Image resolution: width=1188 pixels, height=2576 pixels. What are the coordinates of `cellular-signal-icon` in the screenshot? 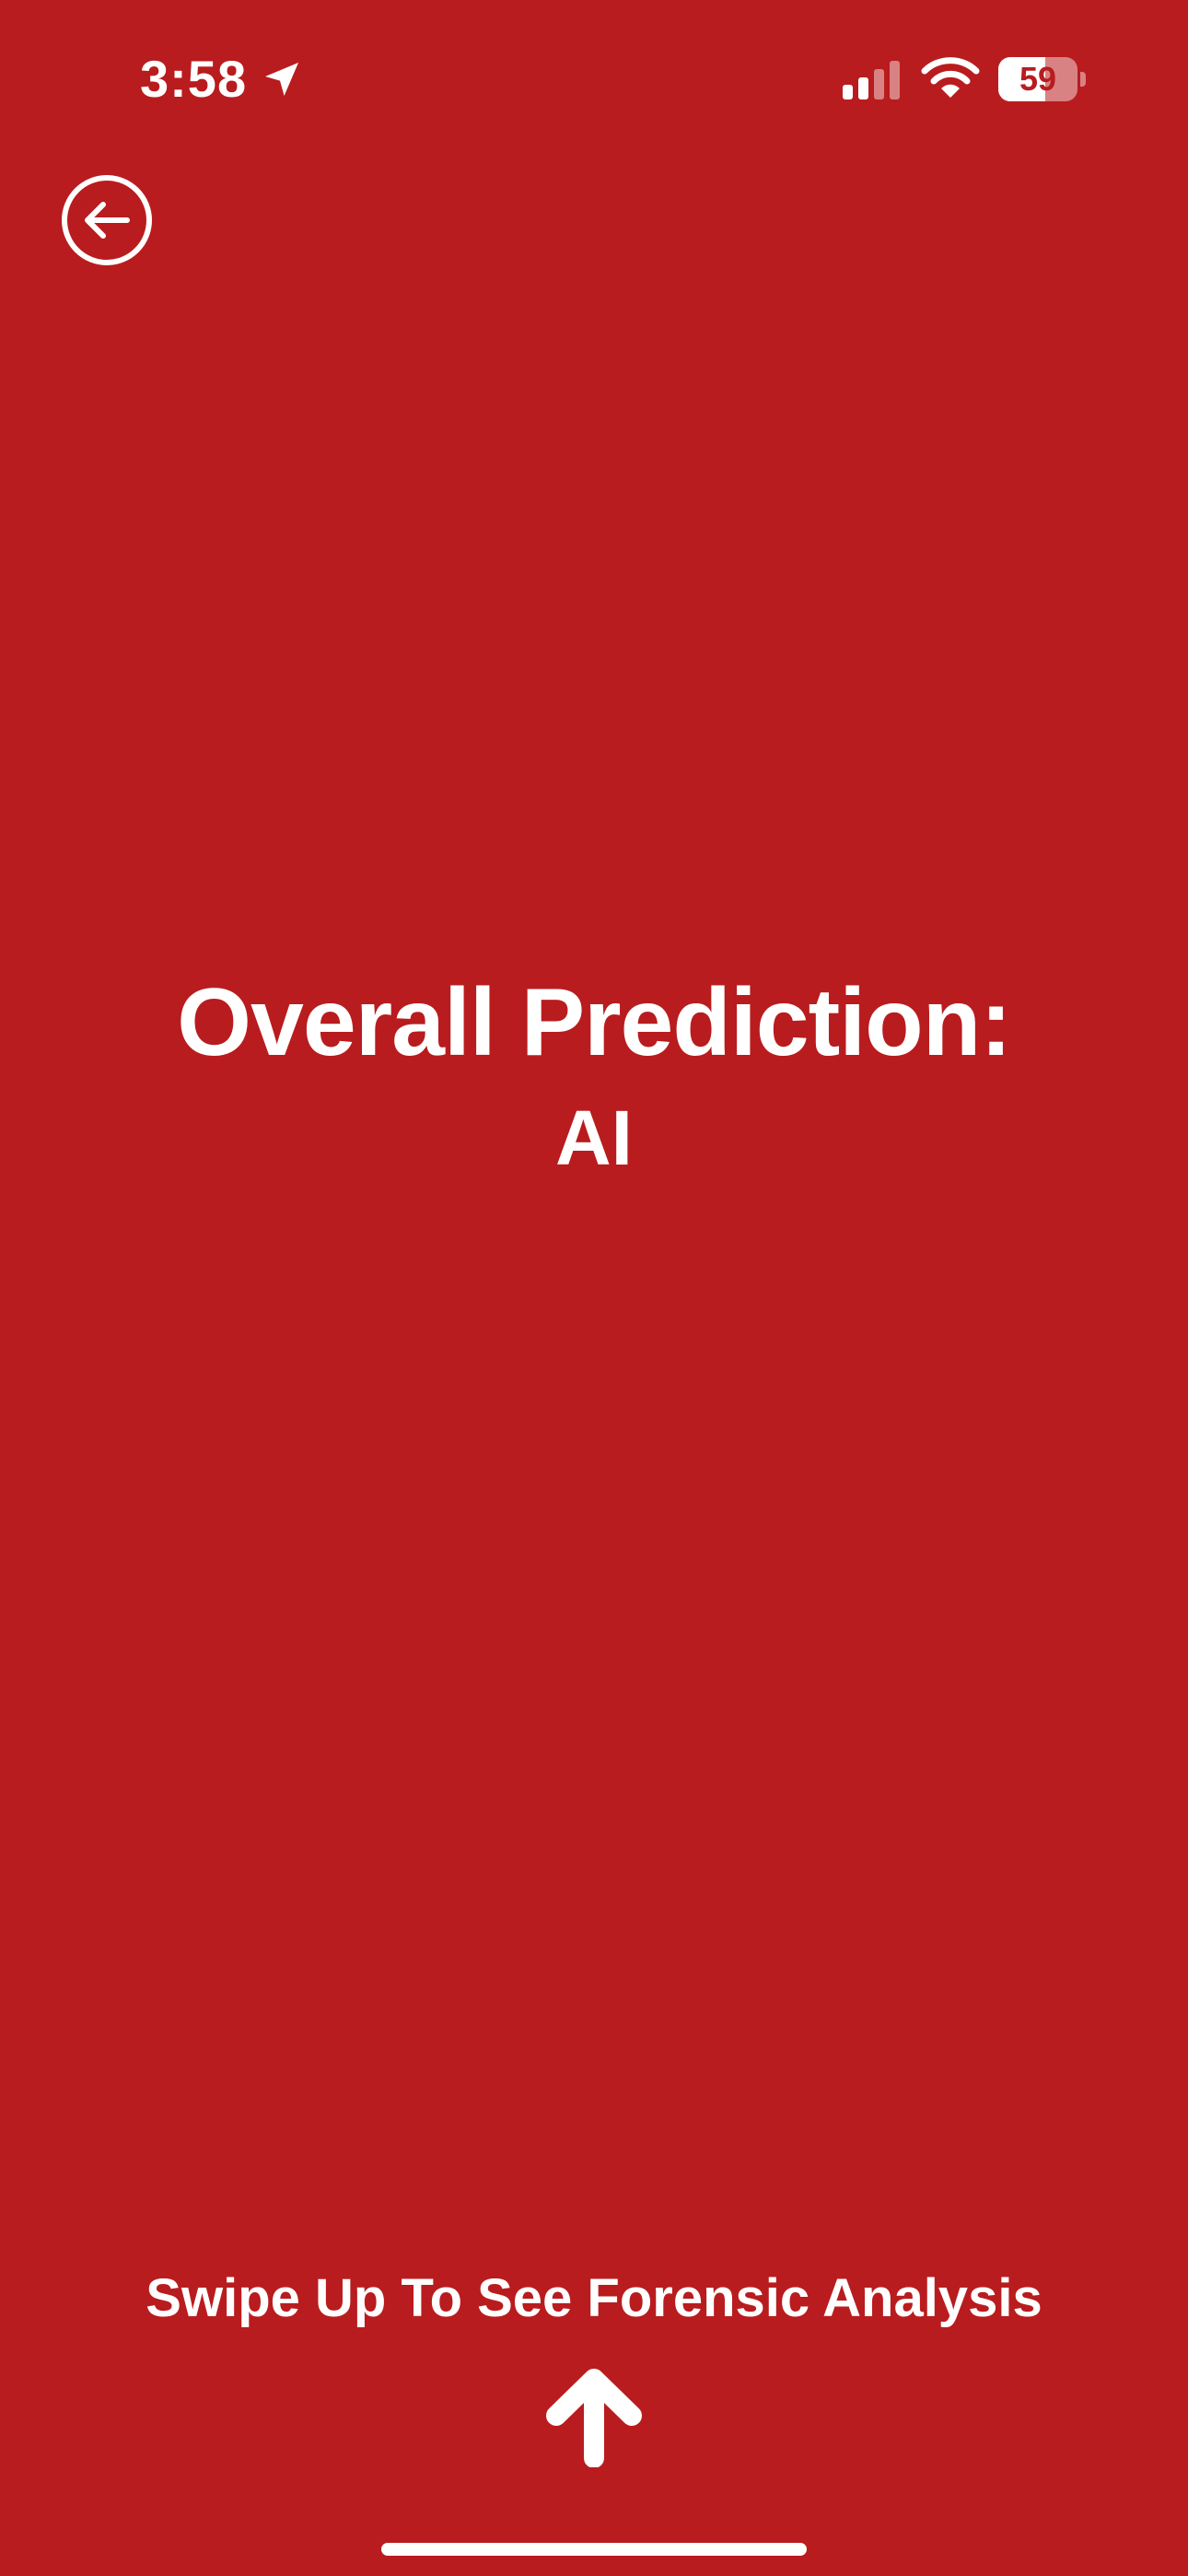 It's located at (871, 80).